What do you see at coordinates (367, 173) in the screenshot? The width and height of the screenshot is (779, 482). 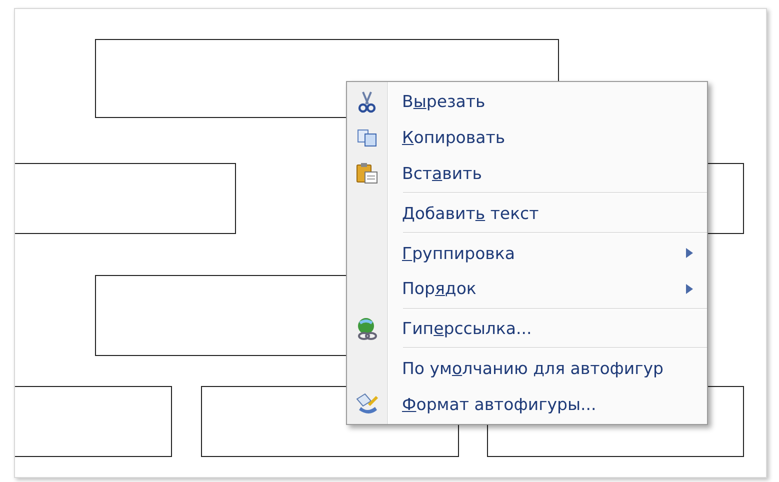 I see `clipboard-icon` at bounding box center [367, 173].